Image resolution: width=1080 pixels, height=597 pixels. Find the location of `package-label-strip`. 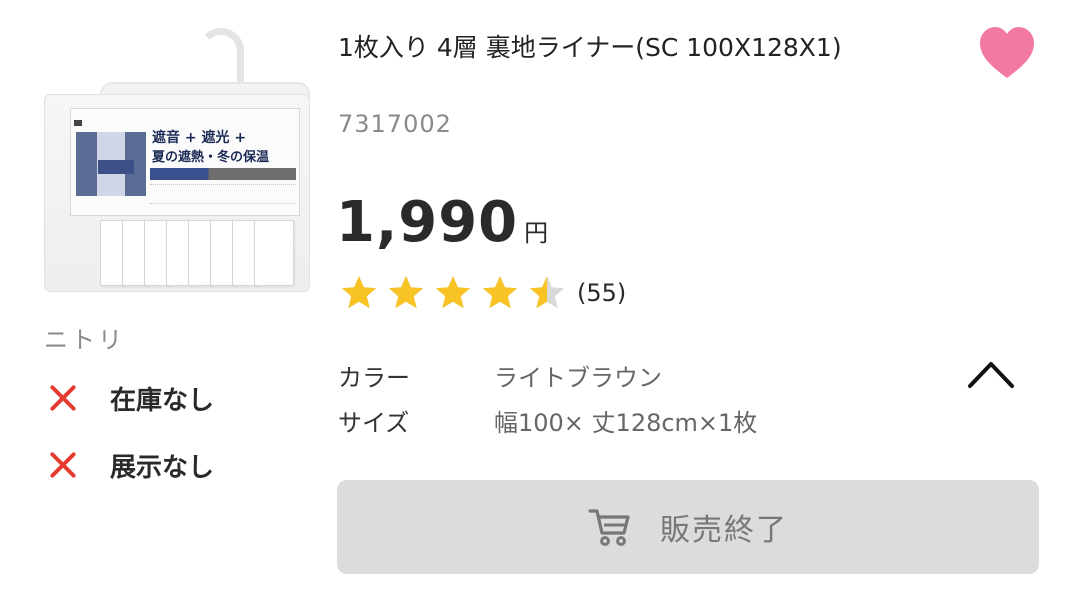

package-label-strip is located at coordinates (78, 123).